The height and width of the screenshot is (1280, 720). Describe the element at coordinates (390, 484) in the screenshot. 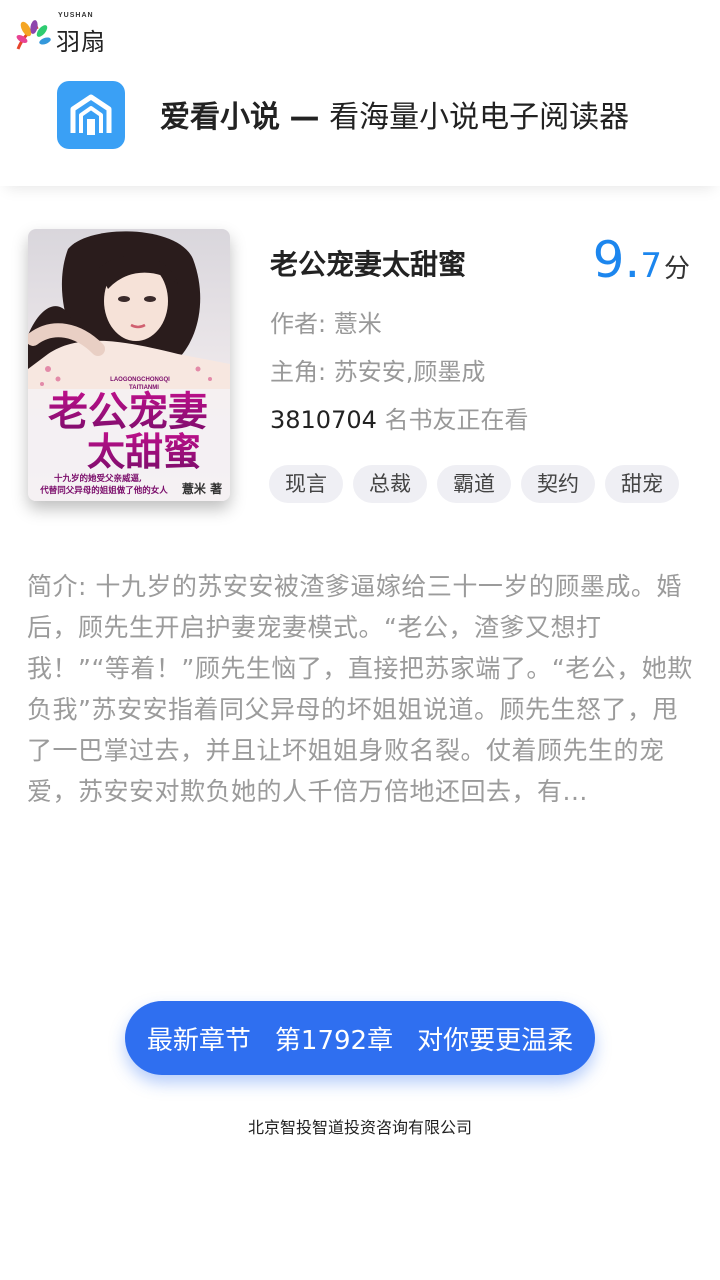

I see `tag-zongcai: 总裁` at that location.